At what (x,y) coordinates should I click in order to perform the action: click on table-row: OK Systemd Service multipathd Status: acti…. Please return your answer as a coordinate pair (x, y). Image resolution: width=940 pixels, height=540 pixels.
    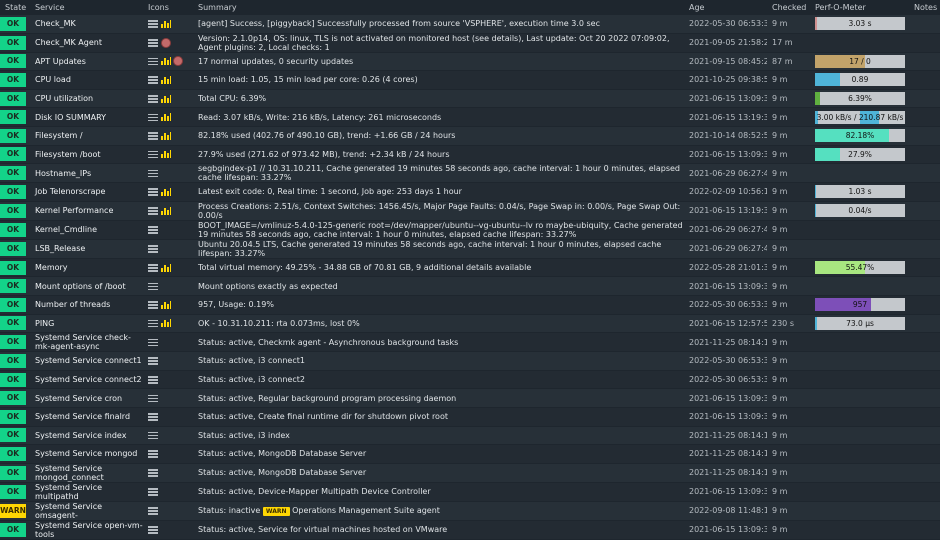
    Looking at the image, I should click on (470, 491).